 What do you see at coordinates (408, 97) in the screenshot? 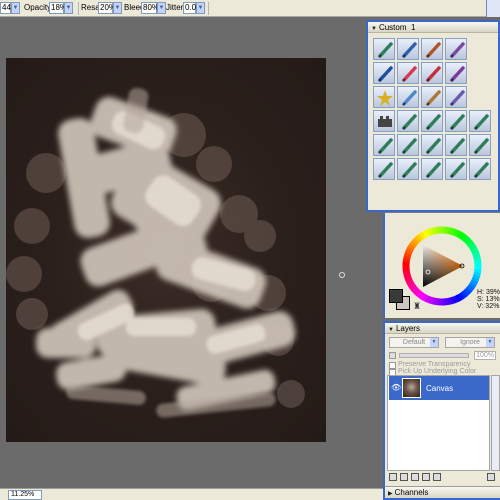
I see `brush-blender-icon` at bounding box center [408, 97].